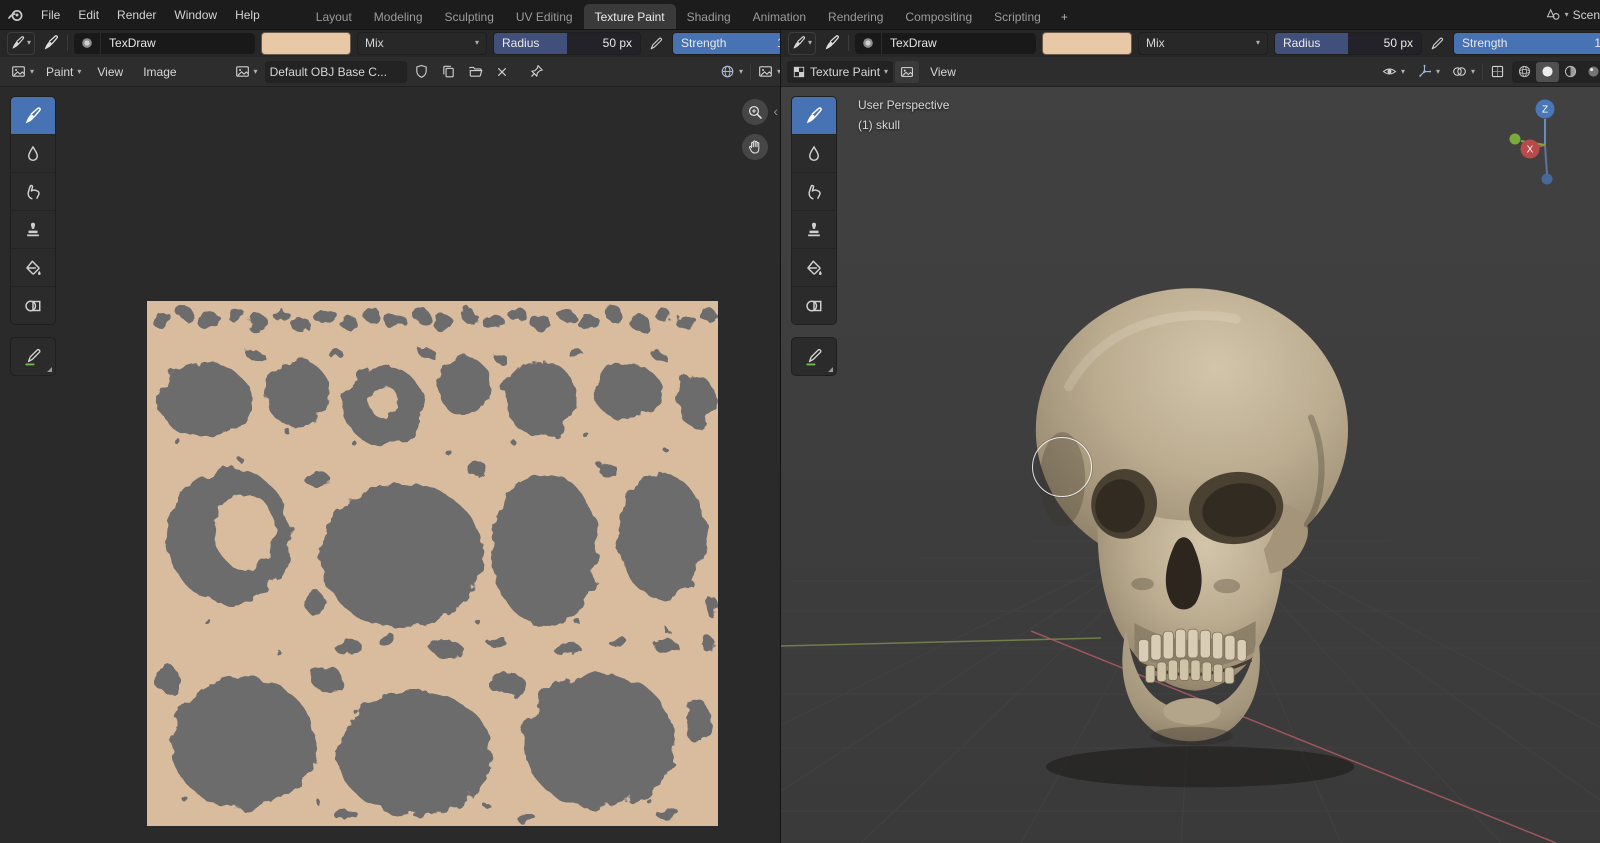  What do you see at coordinates (544, 16) in the screenshot?
I see `tab-uv-editing: UV Editing` at bounding box center [544, 16].